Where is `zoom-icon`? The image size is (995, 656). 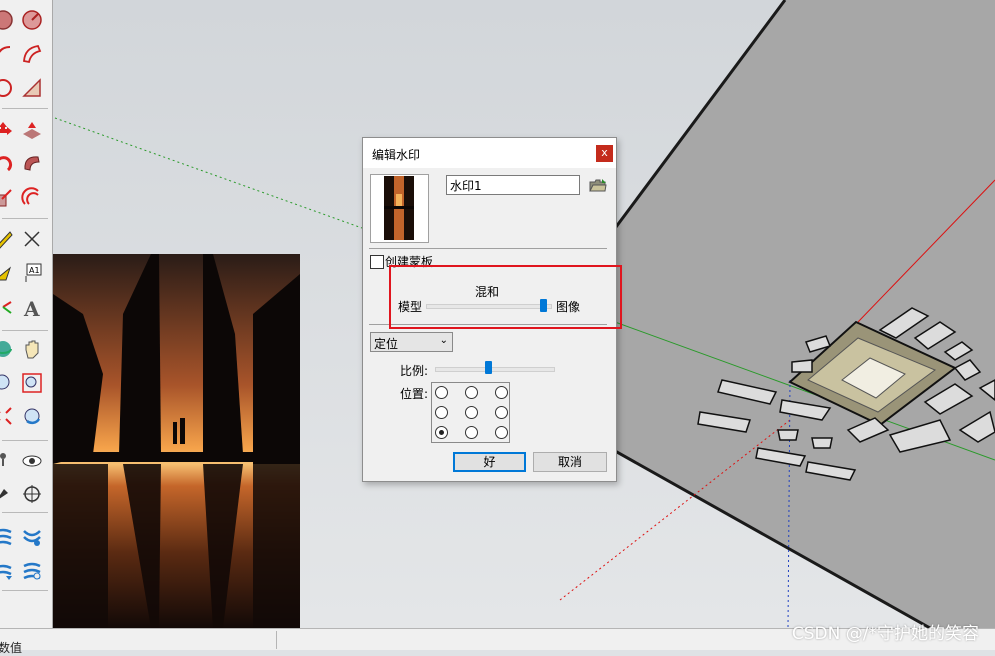 zoom-icon is located at coordinates (7, 383).